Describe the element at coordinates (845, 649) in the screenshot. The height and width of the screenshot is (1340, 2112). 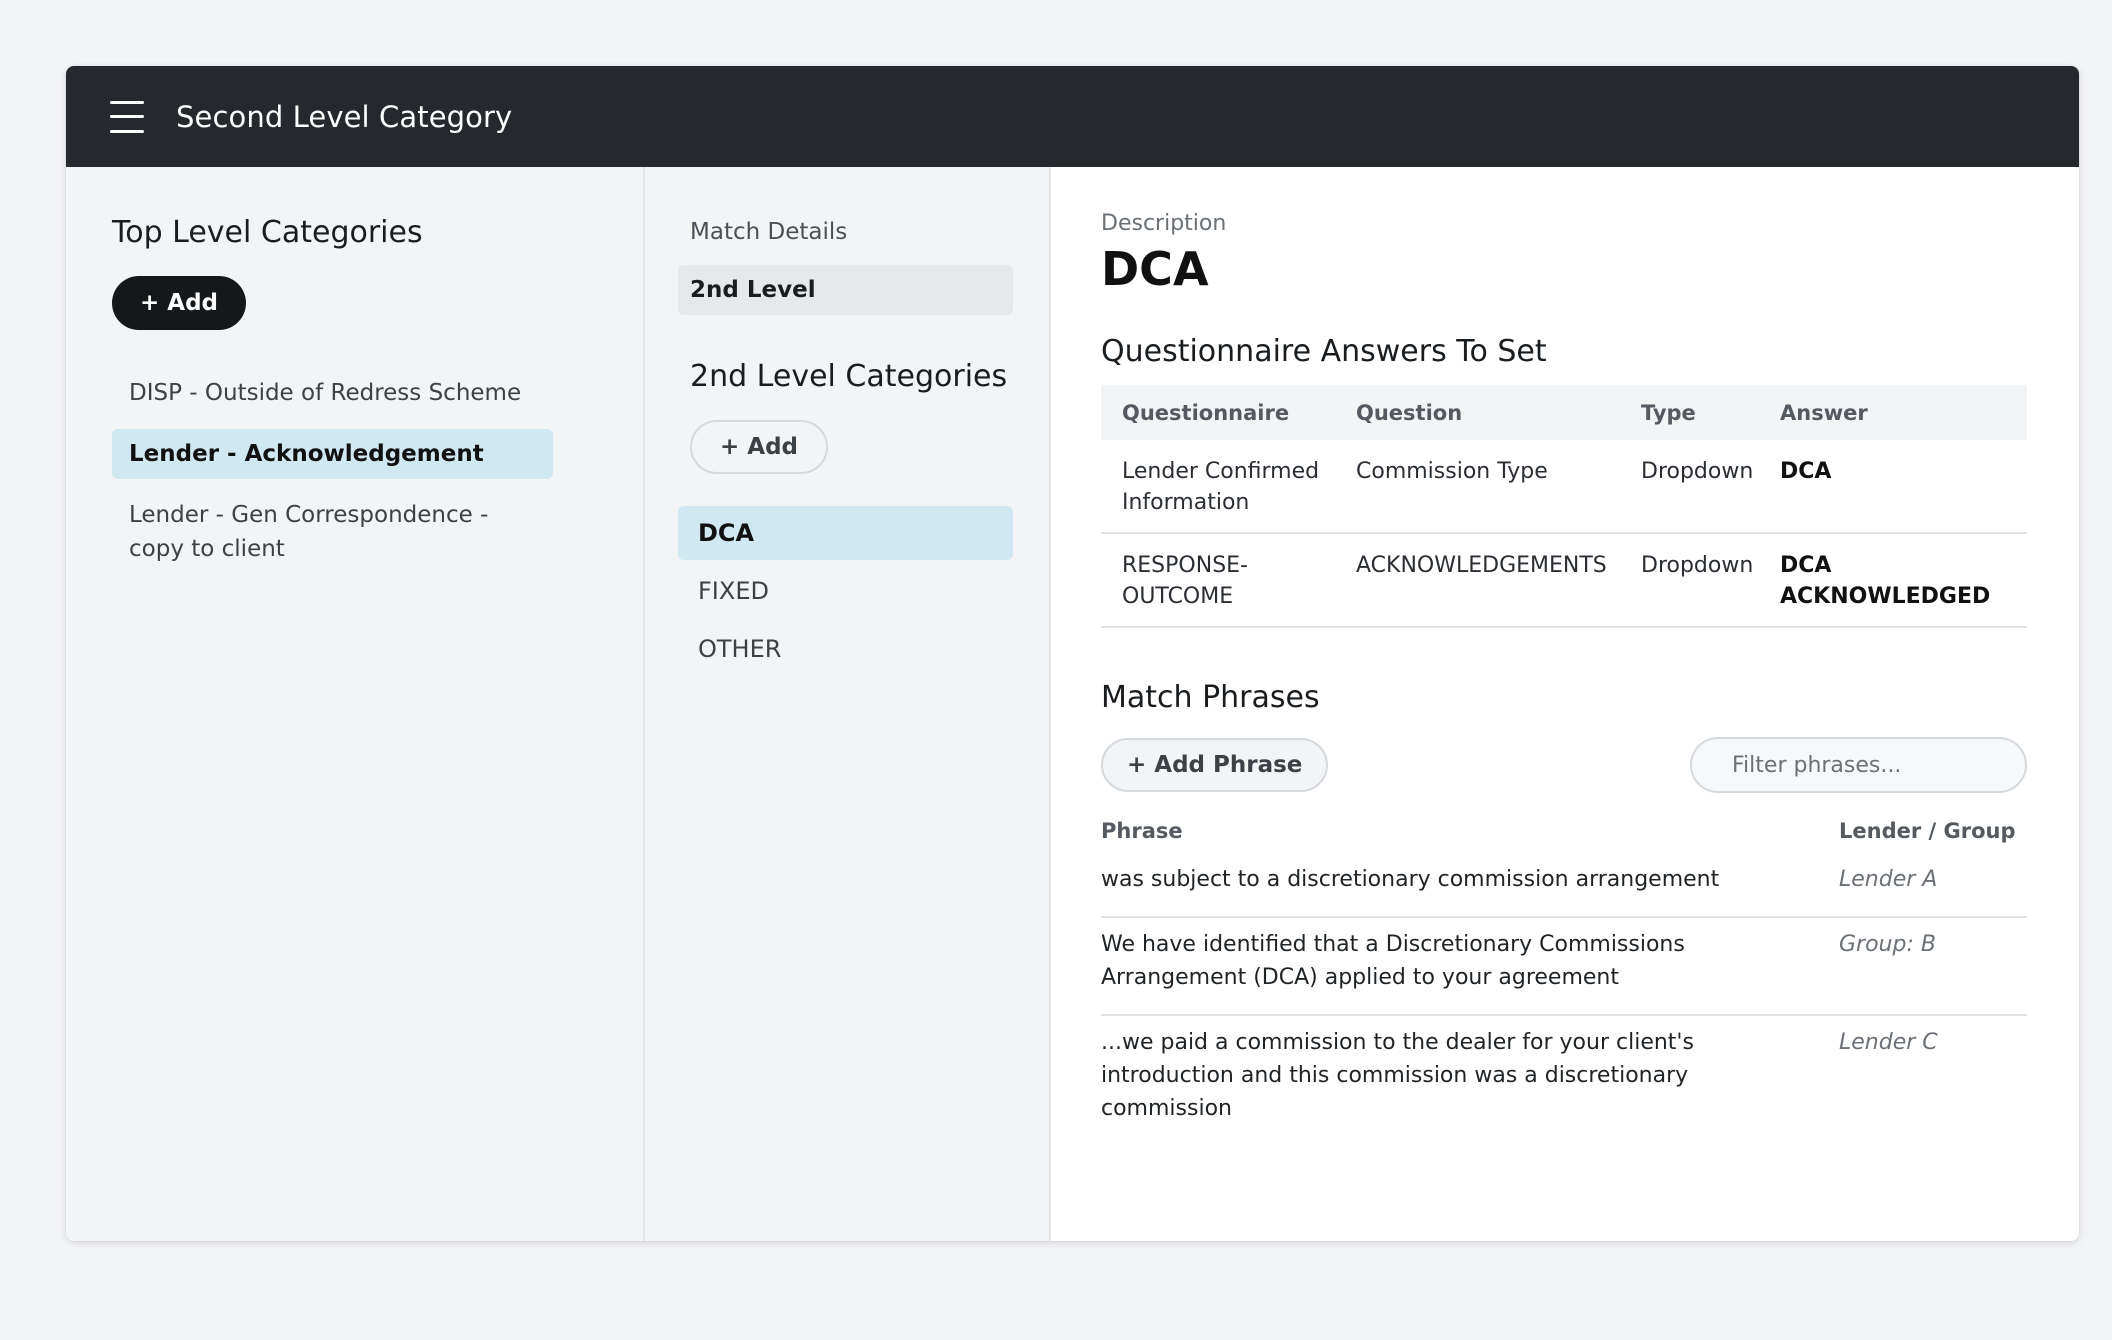
I see `second-level-item: OTHER` at that location.